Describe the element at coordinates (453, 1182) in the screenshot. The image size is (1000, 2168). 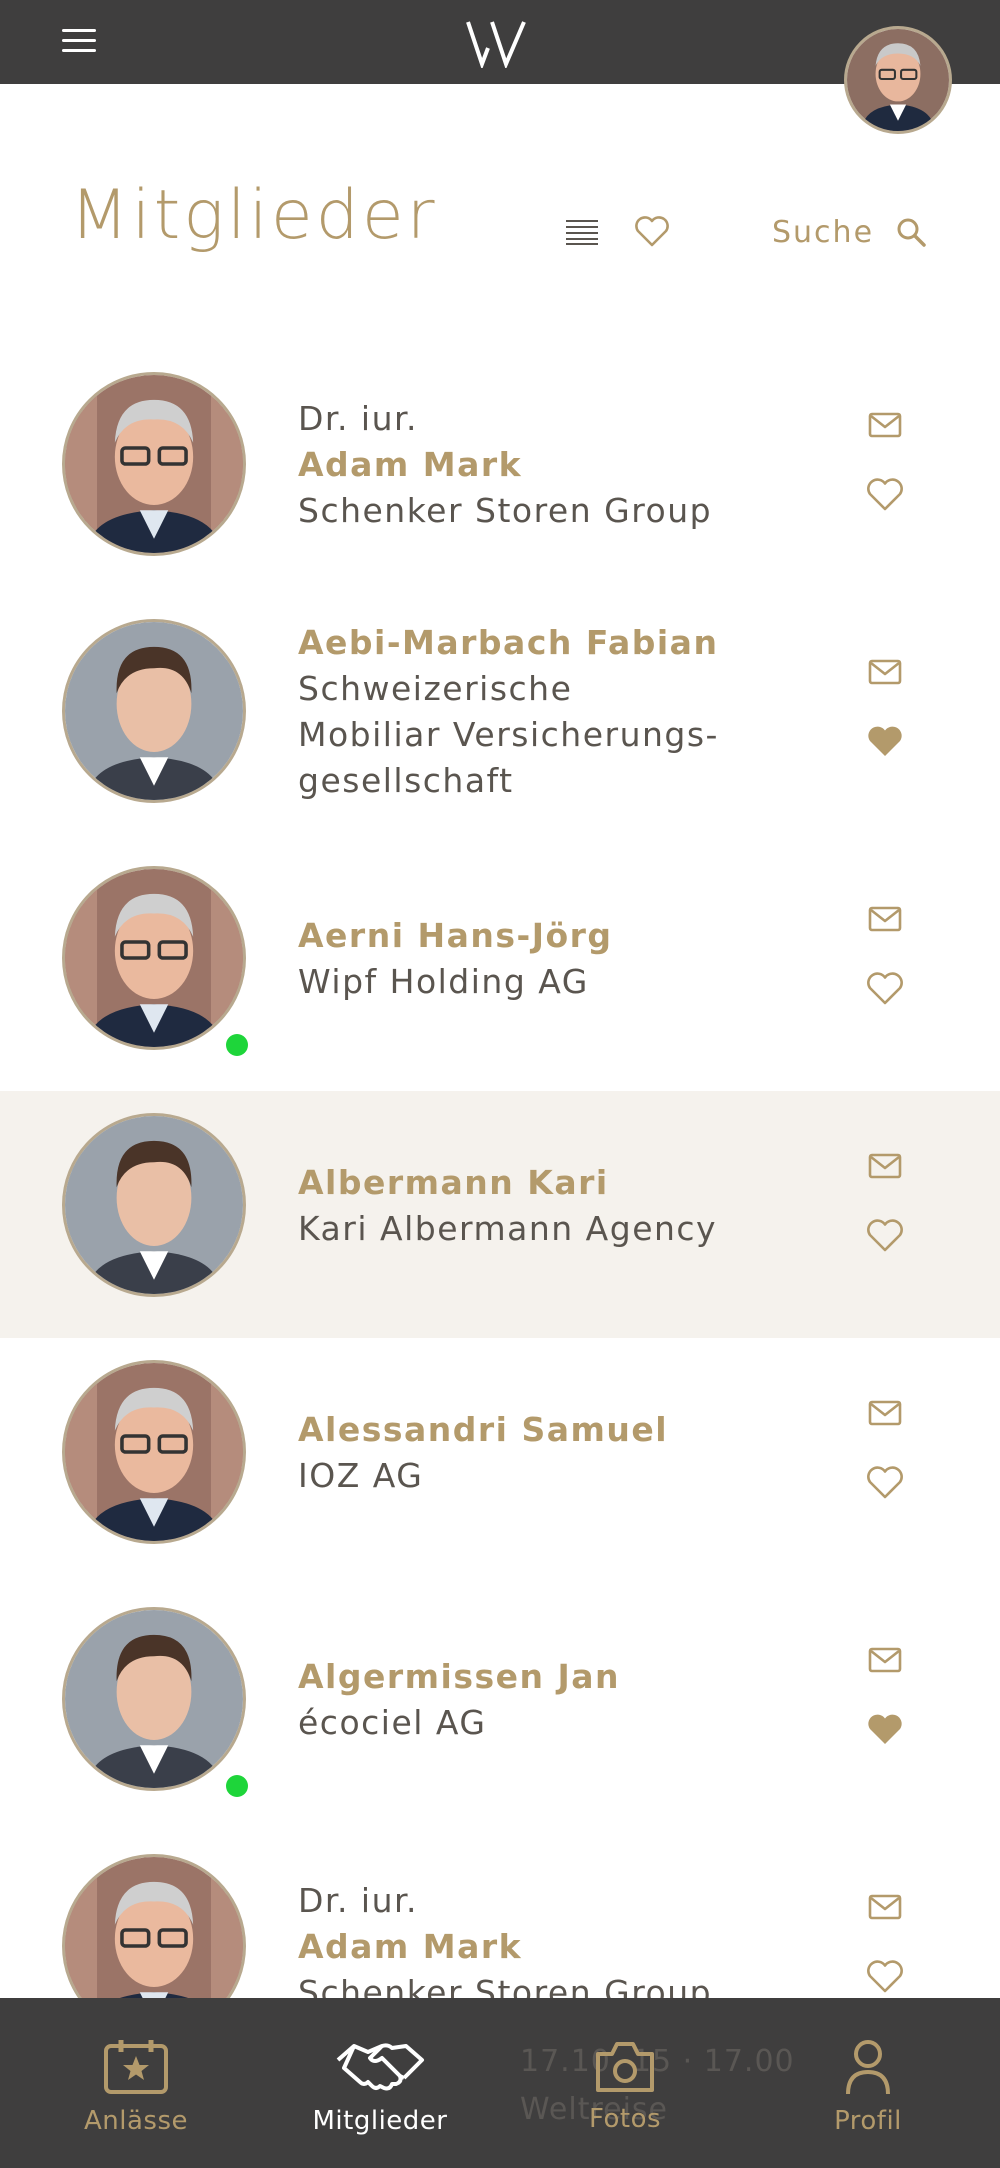
I see `member-name: Albermann Kari` at that location.